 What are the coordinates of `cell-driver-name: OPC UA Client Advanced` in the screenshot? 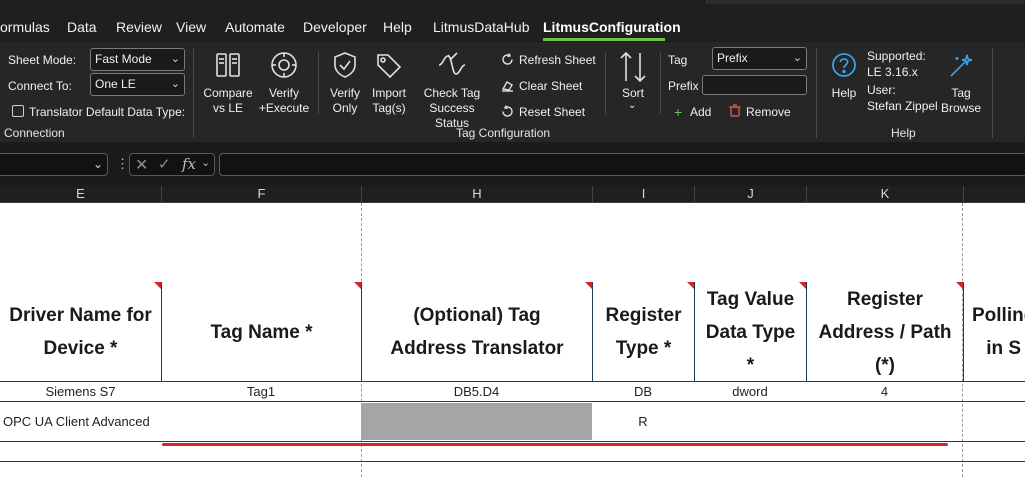 It's located at (80, 421).